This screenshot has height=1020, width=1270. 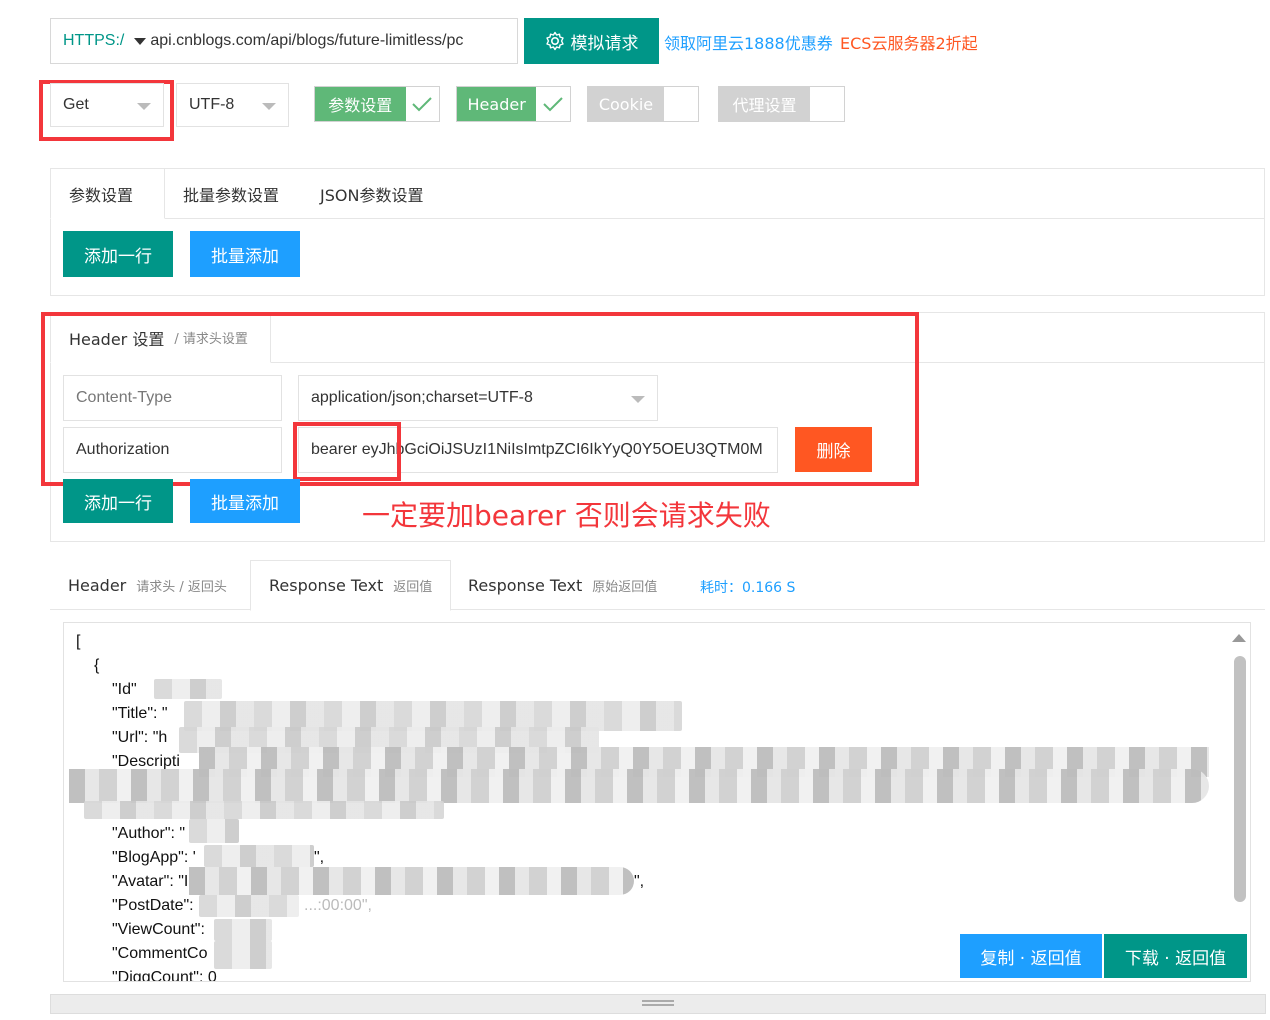 What do you see at coordinates (118, 501) in the screenshot?
I see `add-header-row-button: 添加一行` at bounding box center [118, 501].